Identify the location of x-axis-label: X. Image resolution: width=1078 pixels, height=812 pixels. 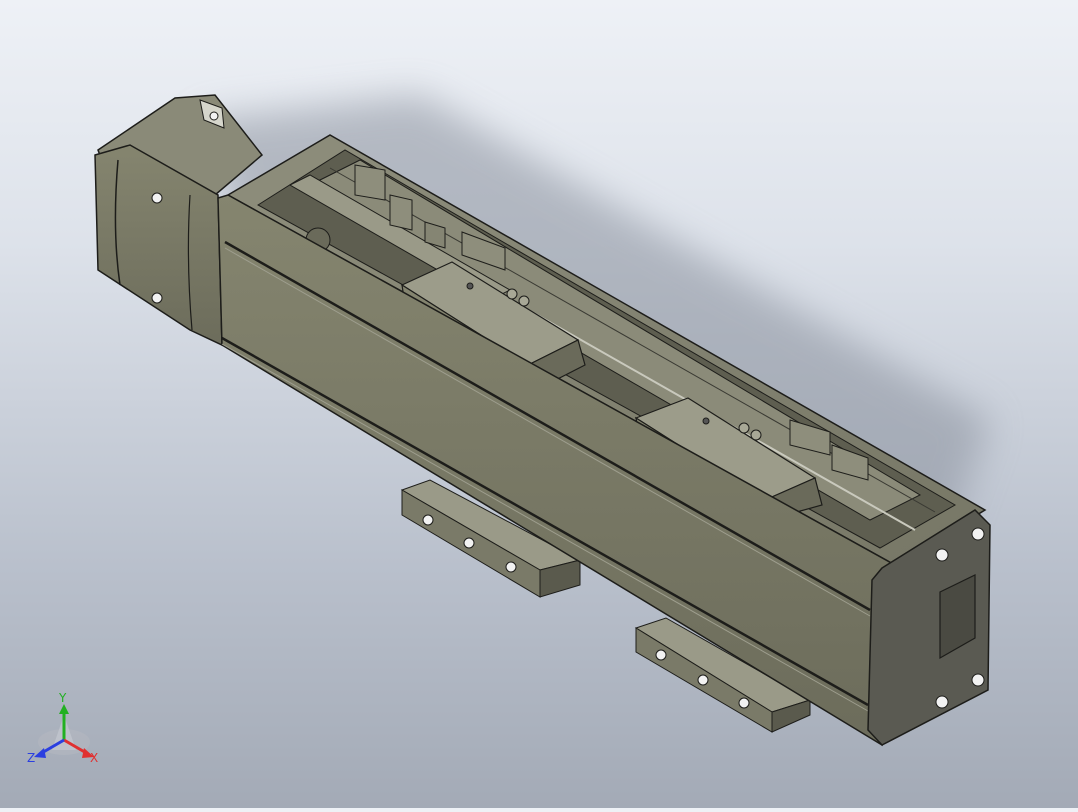
(94, 758).